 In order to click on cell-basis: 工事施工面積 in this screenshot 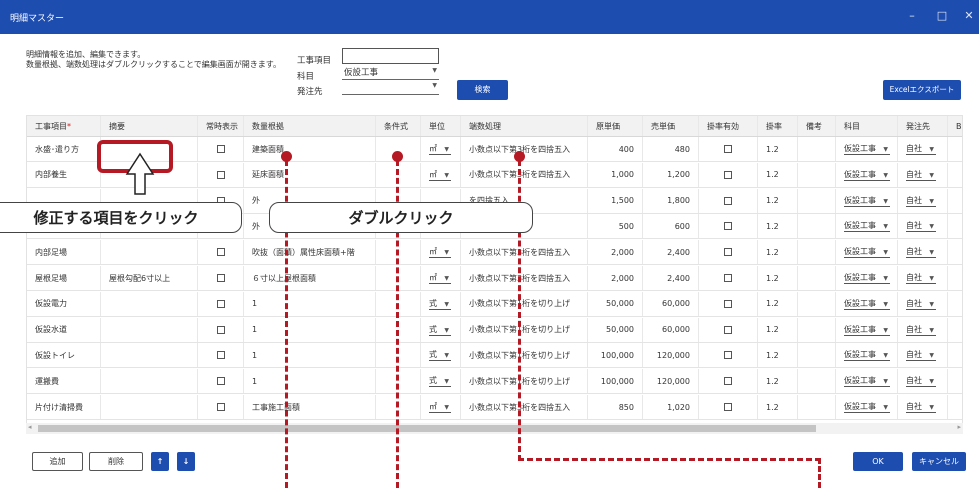, I will do `click(309, 407)`.